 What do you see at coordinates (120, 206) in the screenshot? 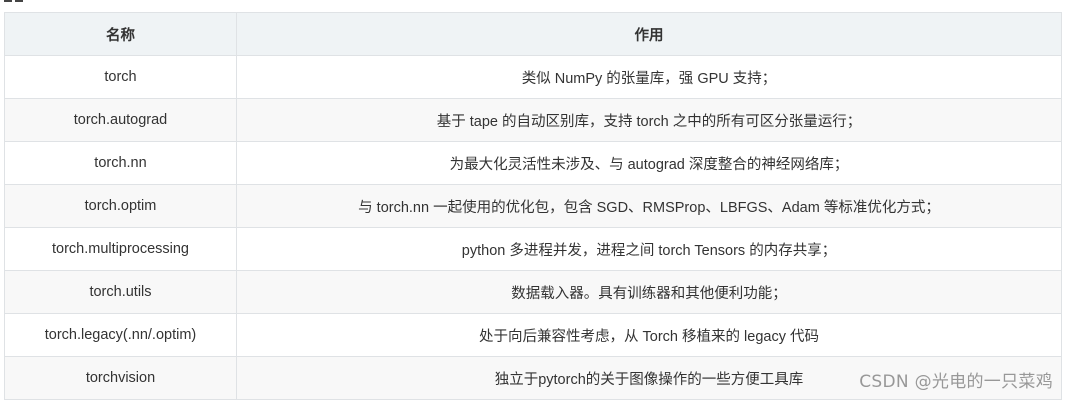
I see `cell-module-name: torch.optim` at bounding box center [120, 206].